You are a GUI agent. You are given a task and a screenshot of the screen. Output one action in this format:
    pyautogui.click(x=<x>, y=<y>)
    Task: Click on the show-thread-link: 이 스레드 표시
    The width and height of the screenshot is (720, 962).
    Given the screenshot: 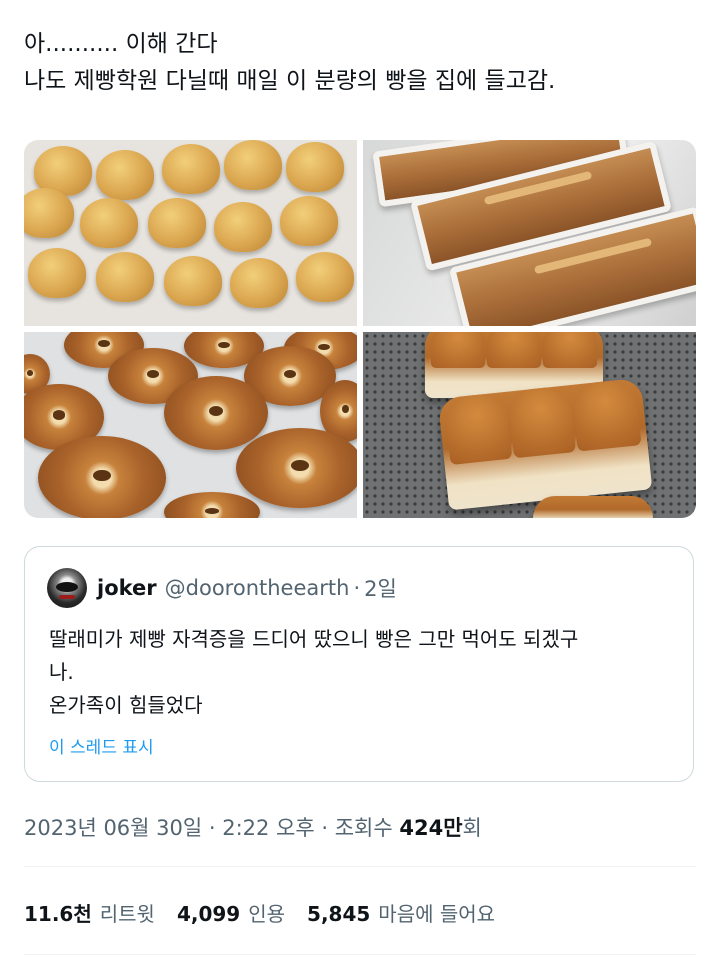 What is the action you would take?
    pyautogui.click(x=101, y=745)
    